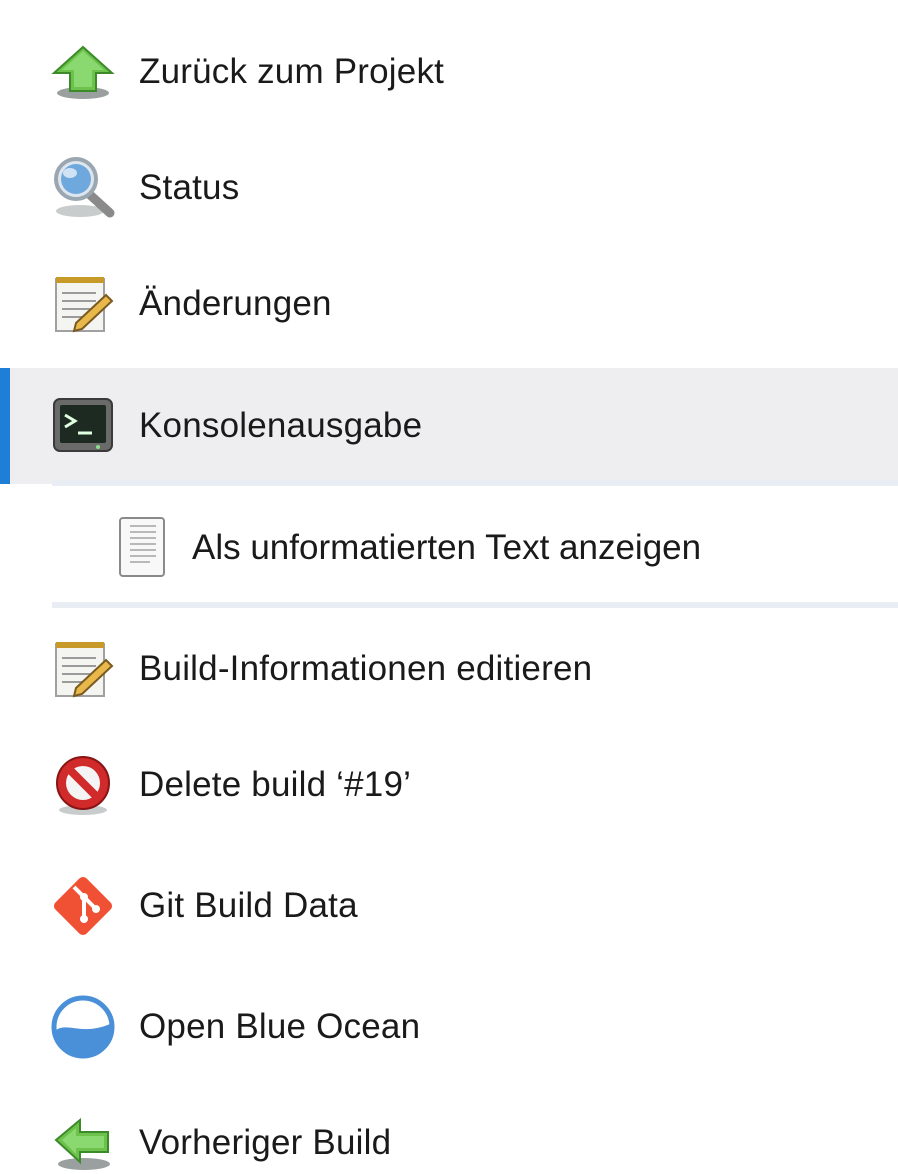  I want to click on sidebar-item-label: Open Blue Ocean, so click(280, 1026).